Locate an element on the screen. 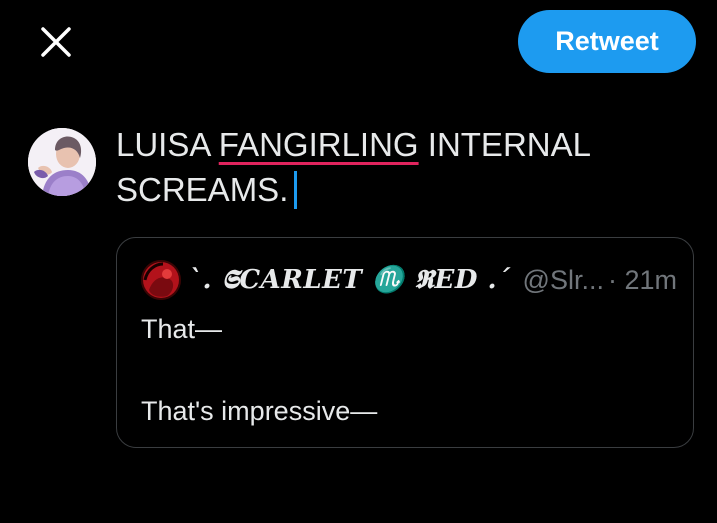 This screenshot has height=523, width=717. quoted-tweet-body: That— That's impressive— is located at coordinates (259, 370).